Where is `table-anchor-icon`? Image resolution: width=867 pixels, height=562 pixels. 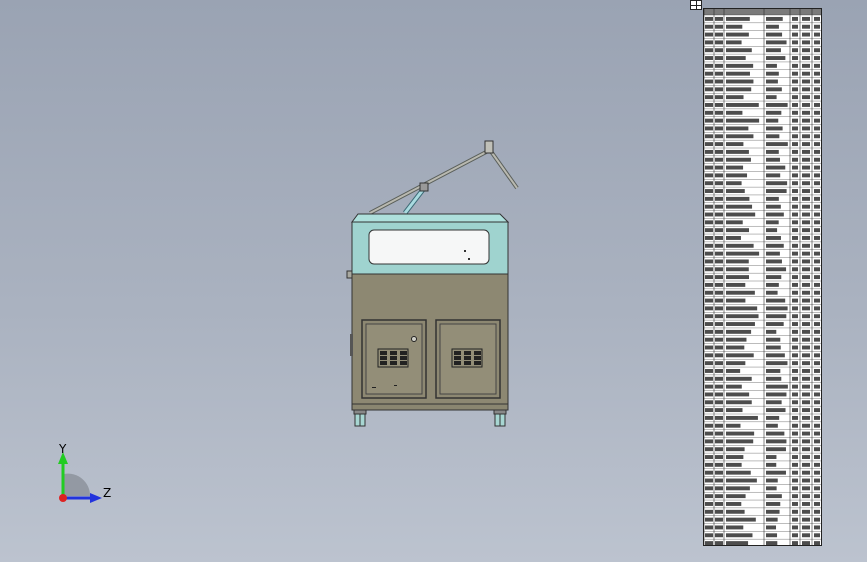
table-anchor-icon is located at coordinates (696, 5).